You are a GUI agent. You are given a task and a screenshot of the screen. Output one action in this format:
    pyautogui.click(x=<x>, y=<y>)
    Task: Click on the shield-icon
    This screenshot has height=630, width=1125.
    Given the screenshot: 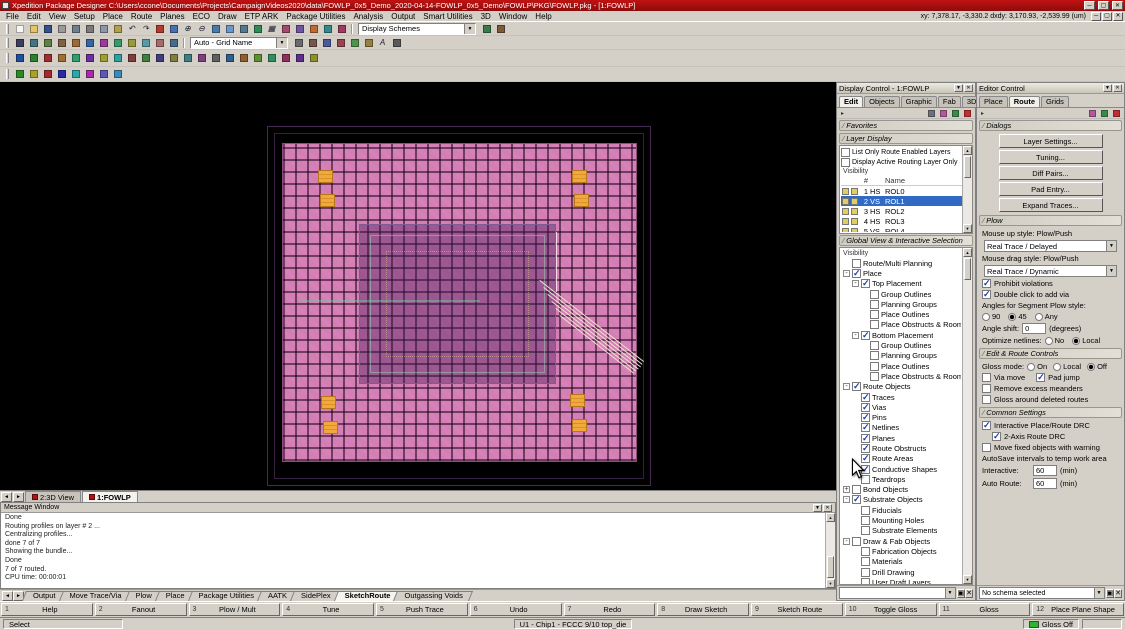 What is the action you would take?
    pyautogui.click(x=145, y=58)
    